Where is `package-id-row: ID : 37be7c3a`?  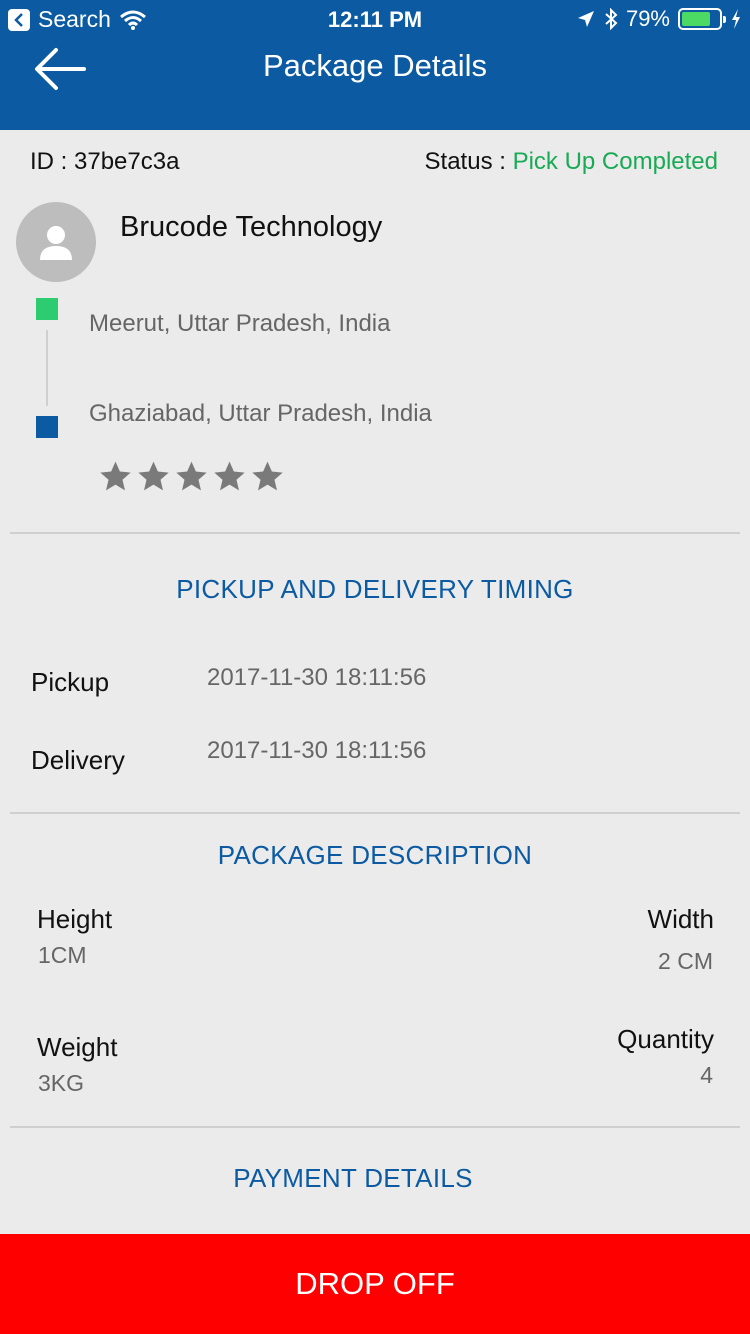 package-id-row: ID : 37be7c3a is located at coordinates (104, 162).